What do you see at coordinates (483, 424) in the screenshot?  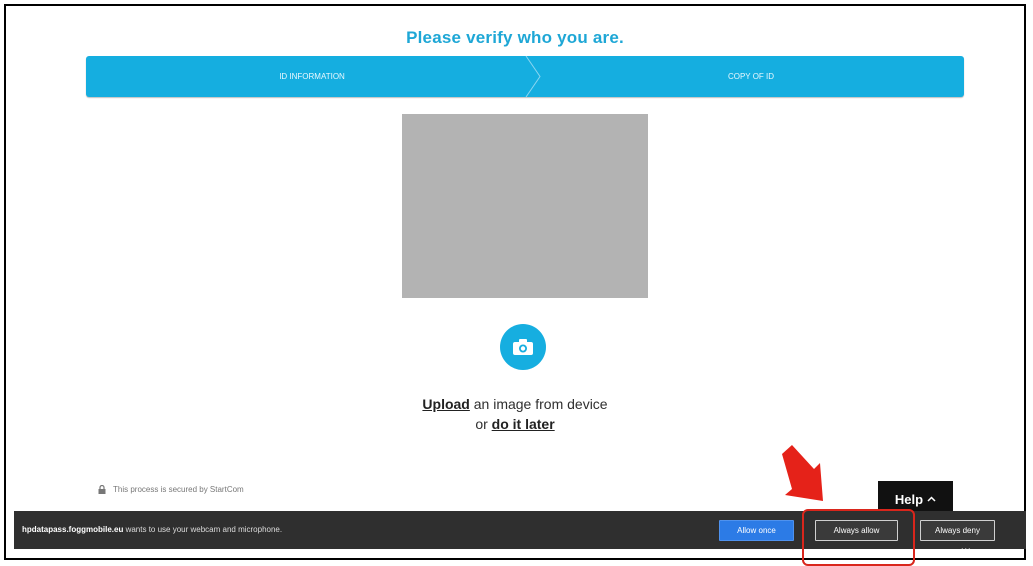 I see `or-text: or` at bounding box center [483, 424].